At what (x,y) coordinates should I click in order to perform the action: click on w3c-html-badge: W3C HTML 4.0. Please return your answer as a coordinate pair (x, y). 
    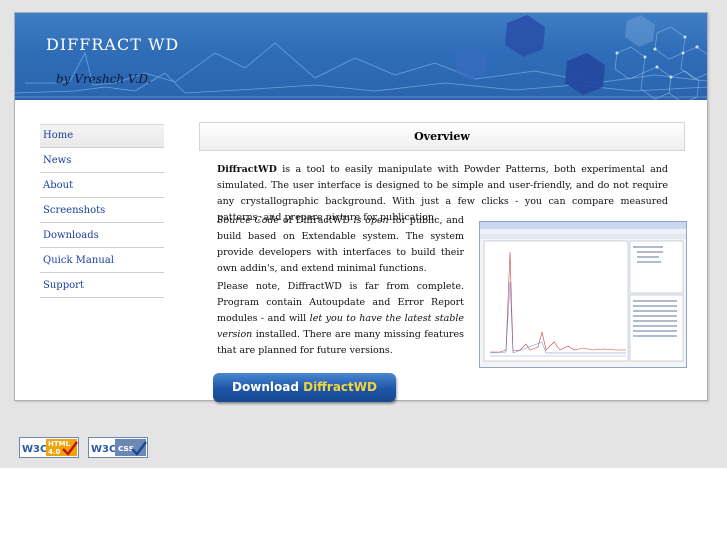
    Looking at the image, I should click on (49, 447).